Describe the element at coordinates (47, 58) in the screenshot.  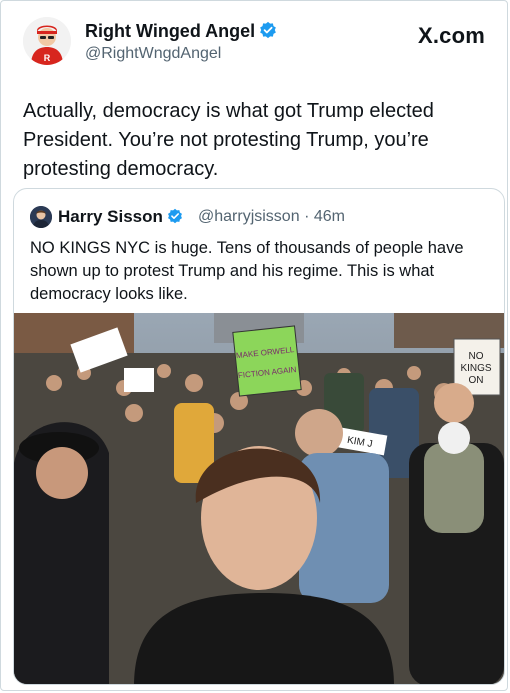
I see `svg-text: R` at that location.